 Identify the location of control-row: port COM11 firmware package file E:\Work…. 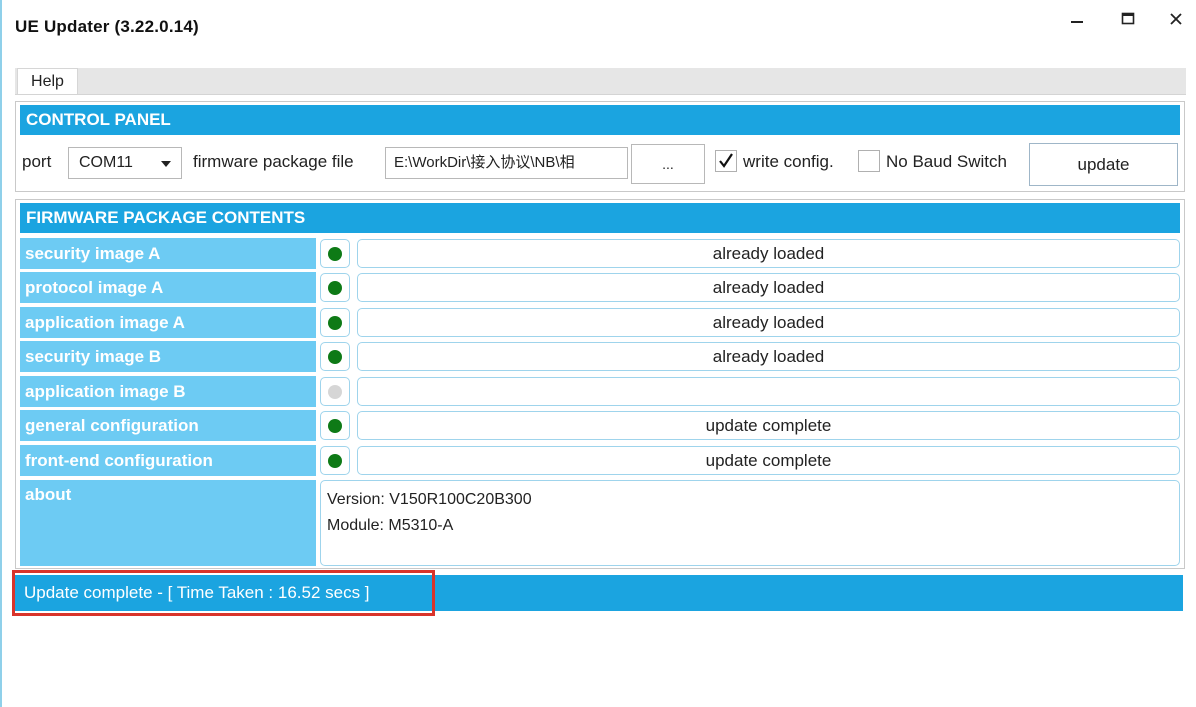
(600, 164).